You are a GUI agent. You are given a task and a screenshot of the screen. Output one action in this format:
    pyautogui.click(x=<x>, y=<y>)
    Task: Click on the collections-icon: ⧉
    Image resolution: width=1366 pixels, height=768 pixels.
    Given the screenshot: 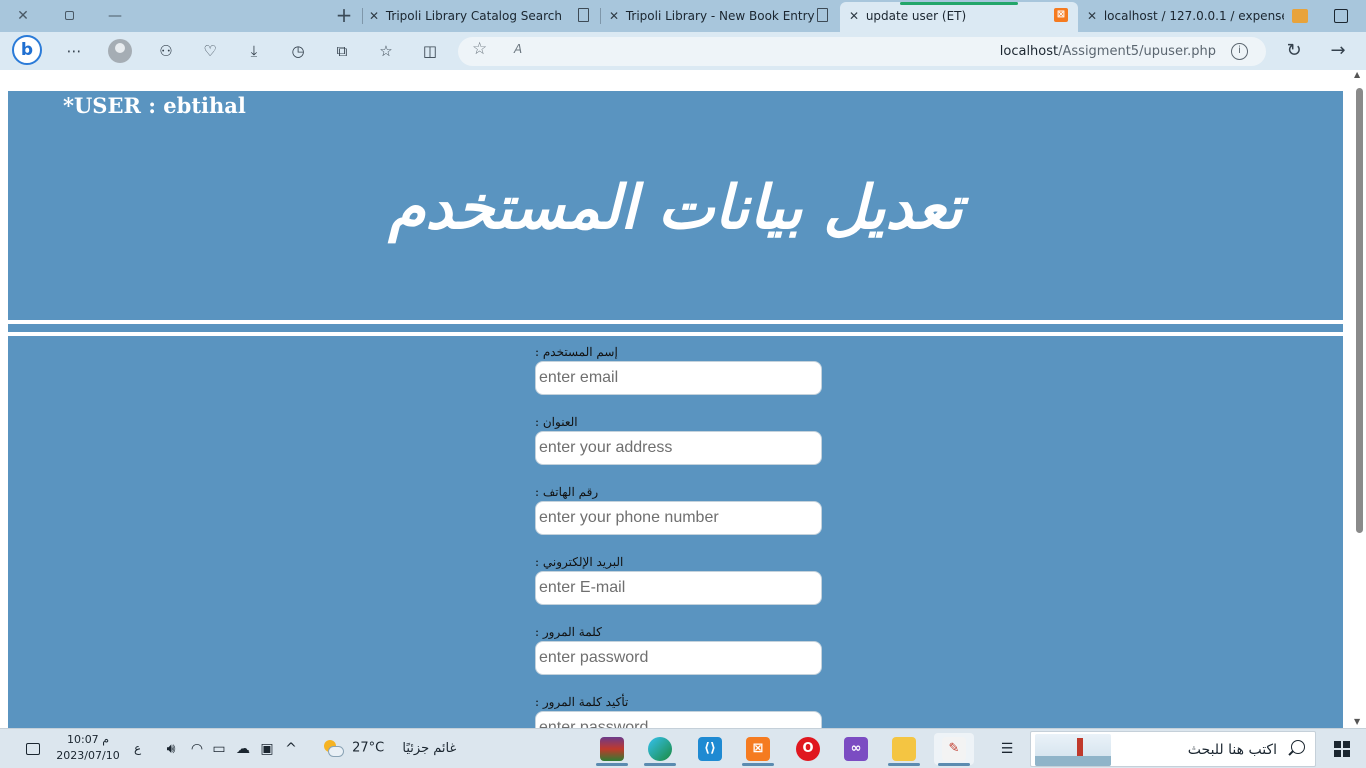 What is the action you would take?
    pyautogui.click(x=342, y=51)
    